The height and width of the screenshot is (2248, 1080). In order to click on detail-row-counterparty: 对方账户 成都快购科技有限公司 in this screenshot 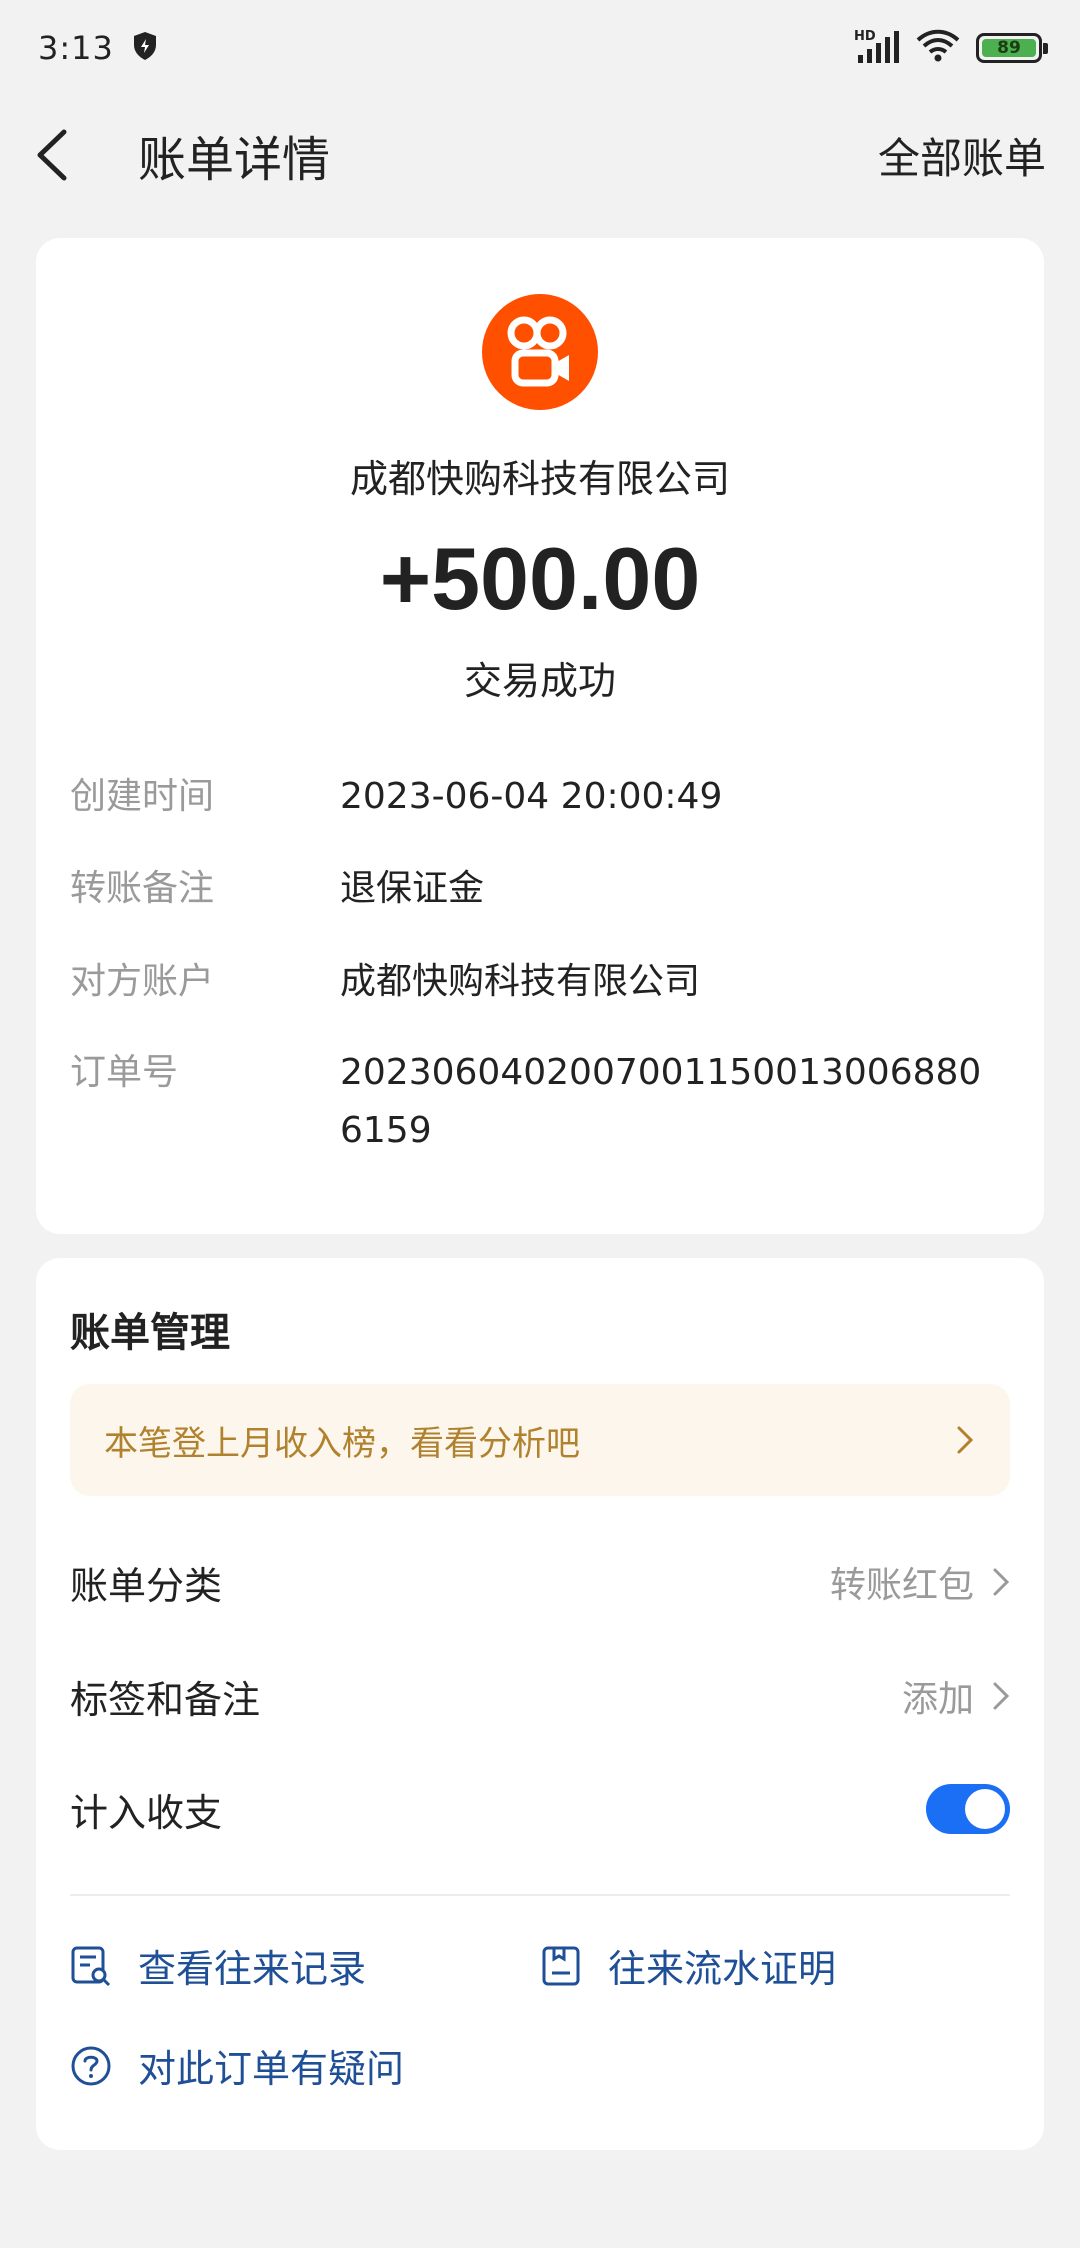, I will do `click(540, 982)`.